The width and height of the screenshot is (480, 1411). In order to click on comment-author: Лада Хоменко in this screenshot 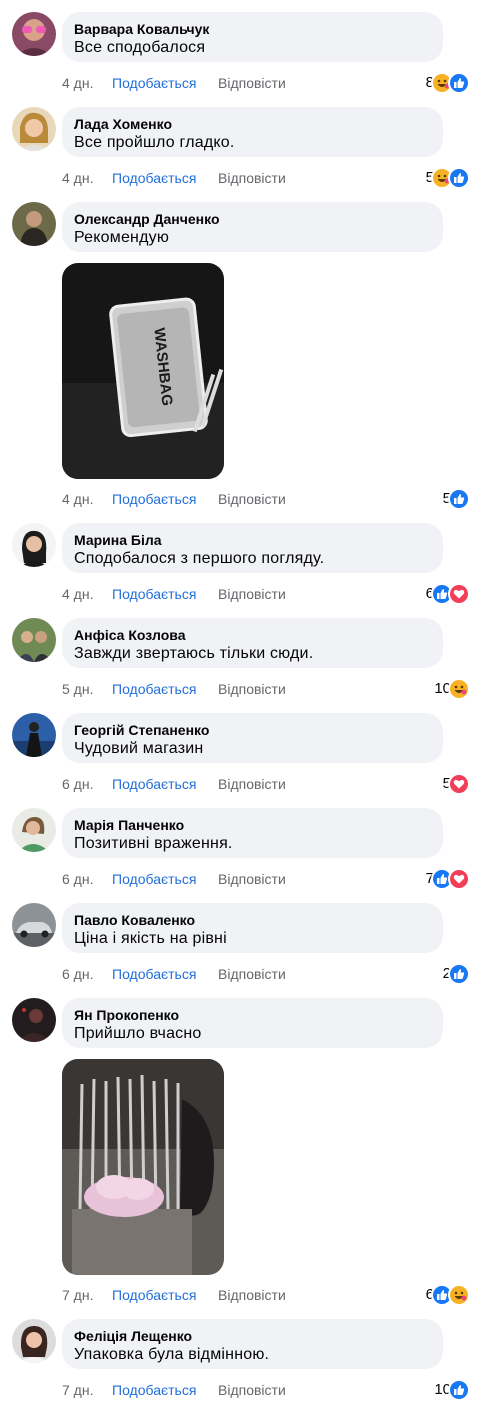, I will do `click(252, 124)`.